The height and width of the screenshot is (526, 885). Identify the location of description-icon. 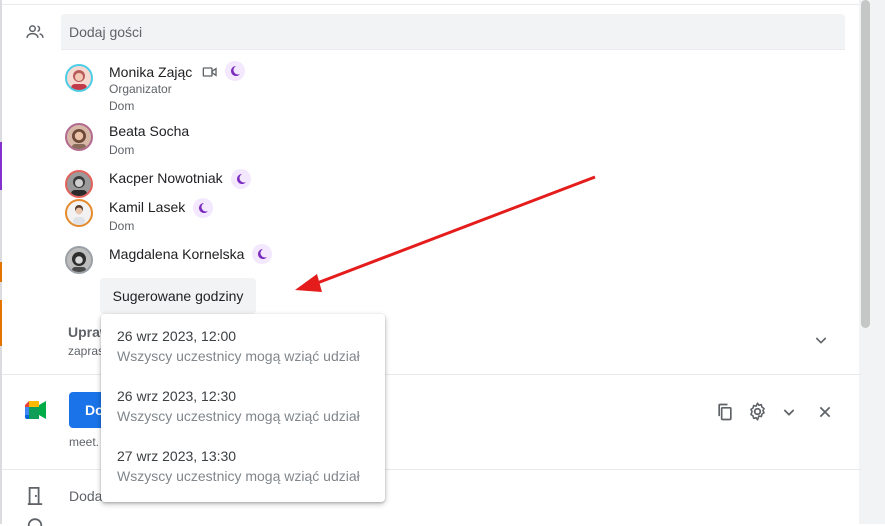
(35, 522).